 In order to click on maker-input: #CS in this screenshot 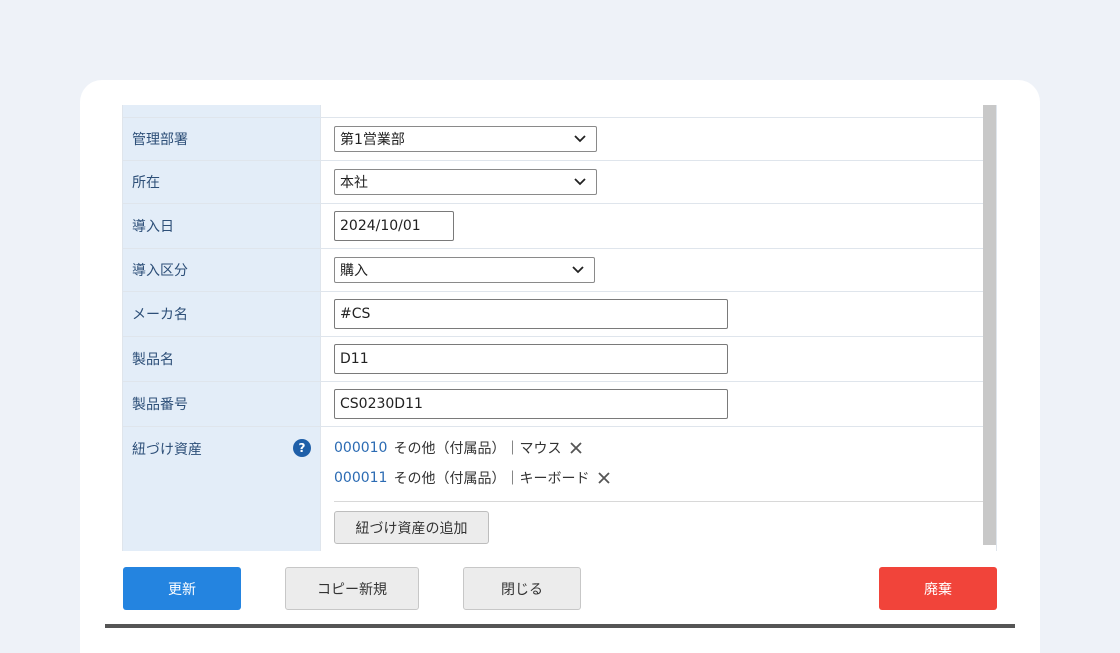, I will do `click(531, 314)`.